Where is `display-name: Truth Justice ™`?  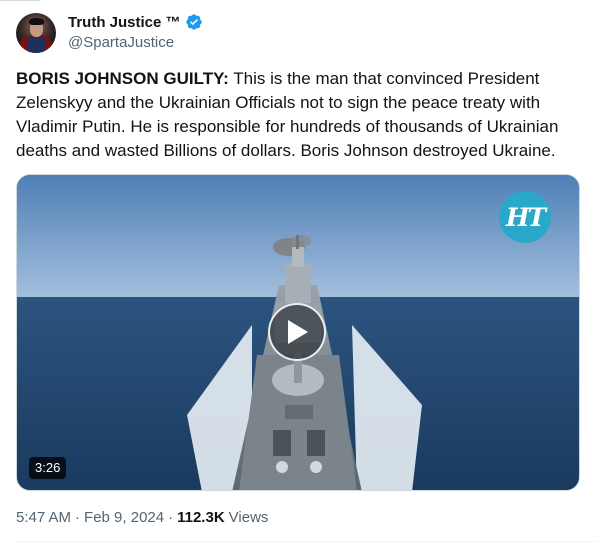 display-name: Truth Justice ™ is located at coordinates (124, 22).